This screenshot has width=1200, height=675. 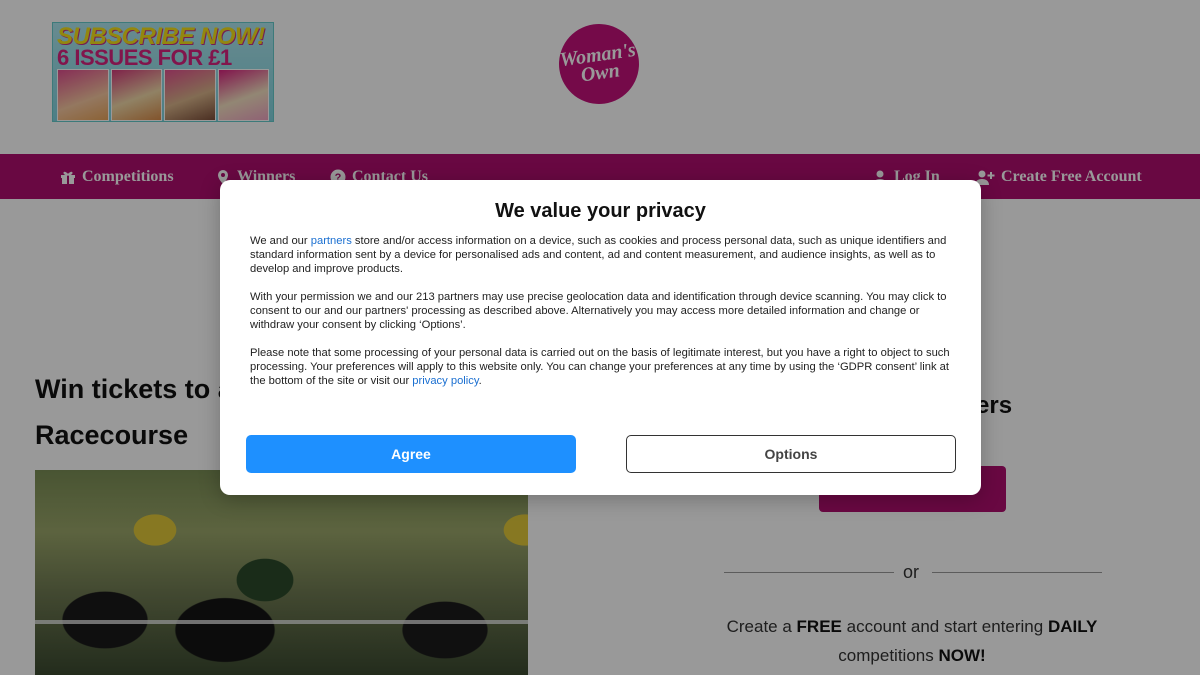 What do you see at coordinates (331, 241) in the screenshot?
I see `partners-link: partners` at bounding box center [331, 241].